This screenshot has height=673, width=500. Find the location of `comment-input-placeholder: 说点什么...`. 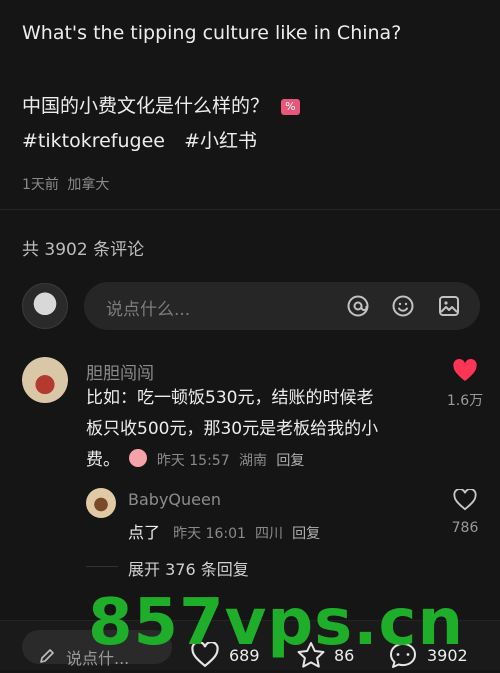

comment-input-placeholder: 说点什么... is located at coordinates (148, 310).